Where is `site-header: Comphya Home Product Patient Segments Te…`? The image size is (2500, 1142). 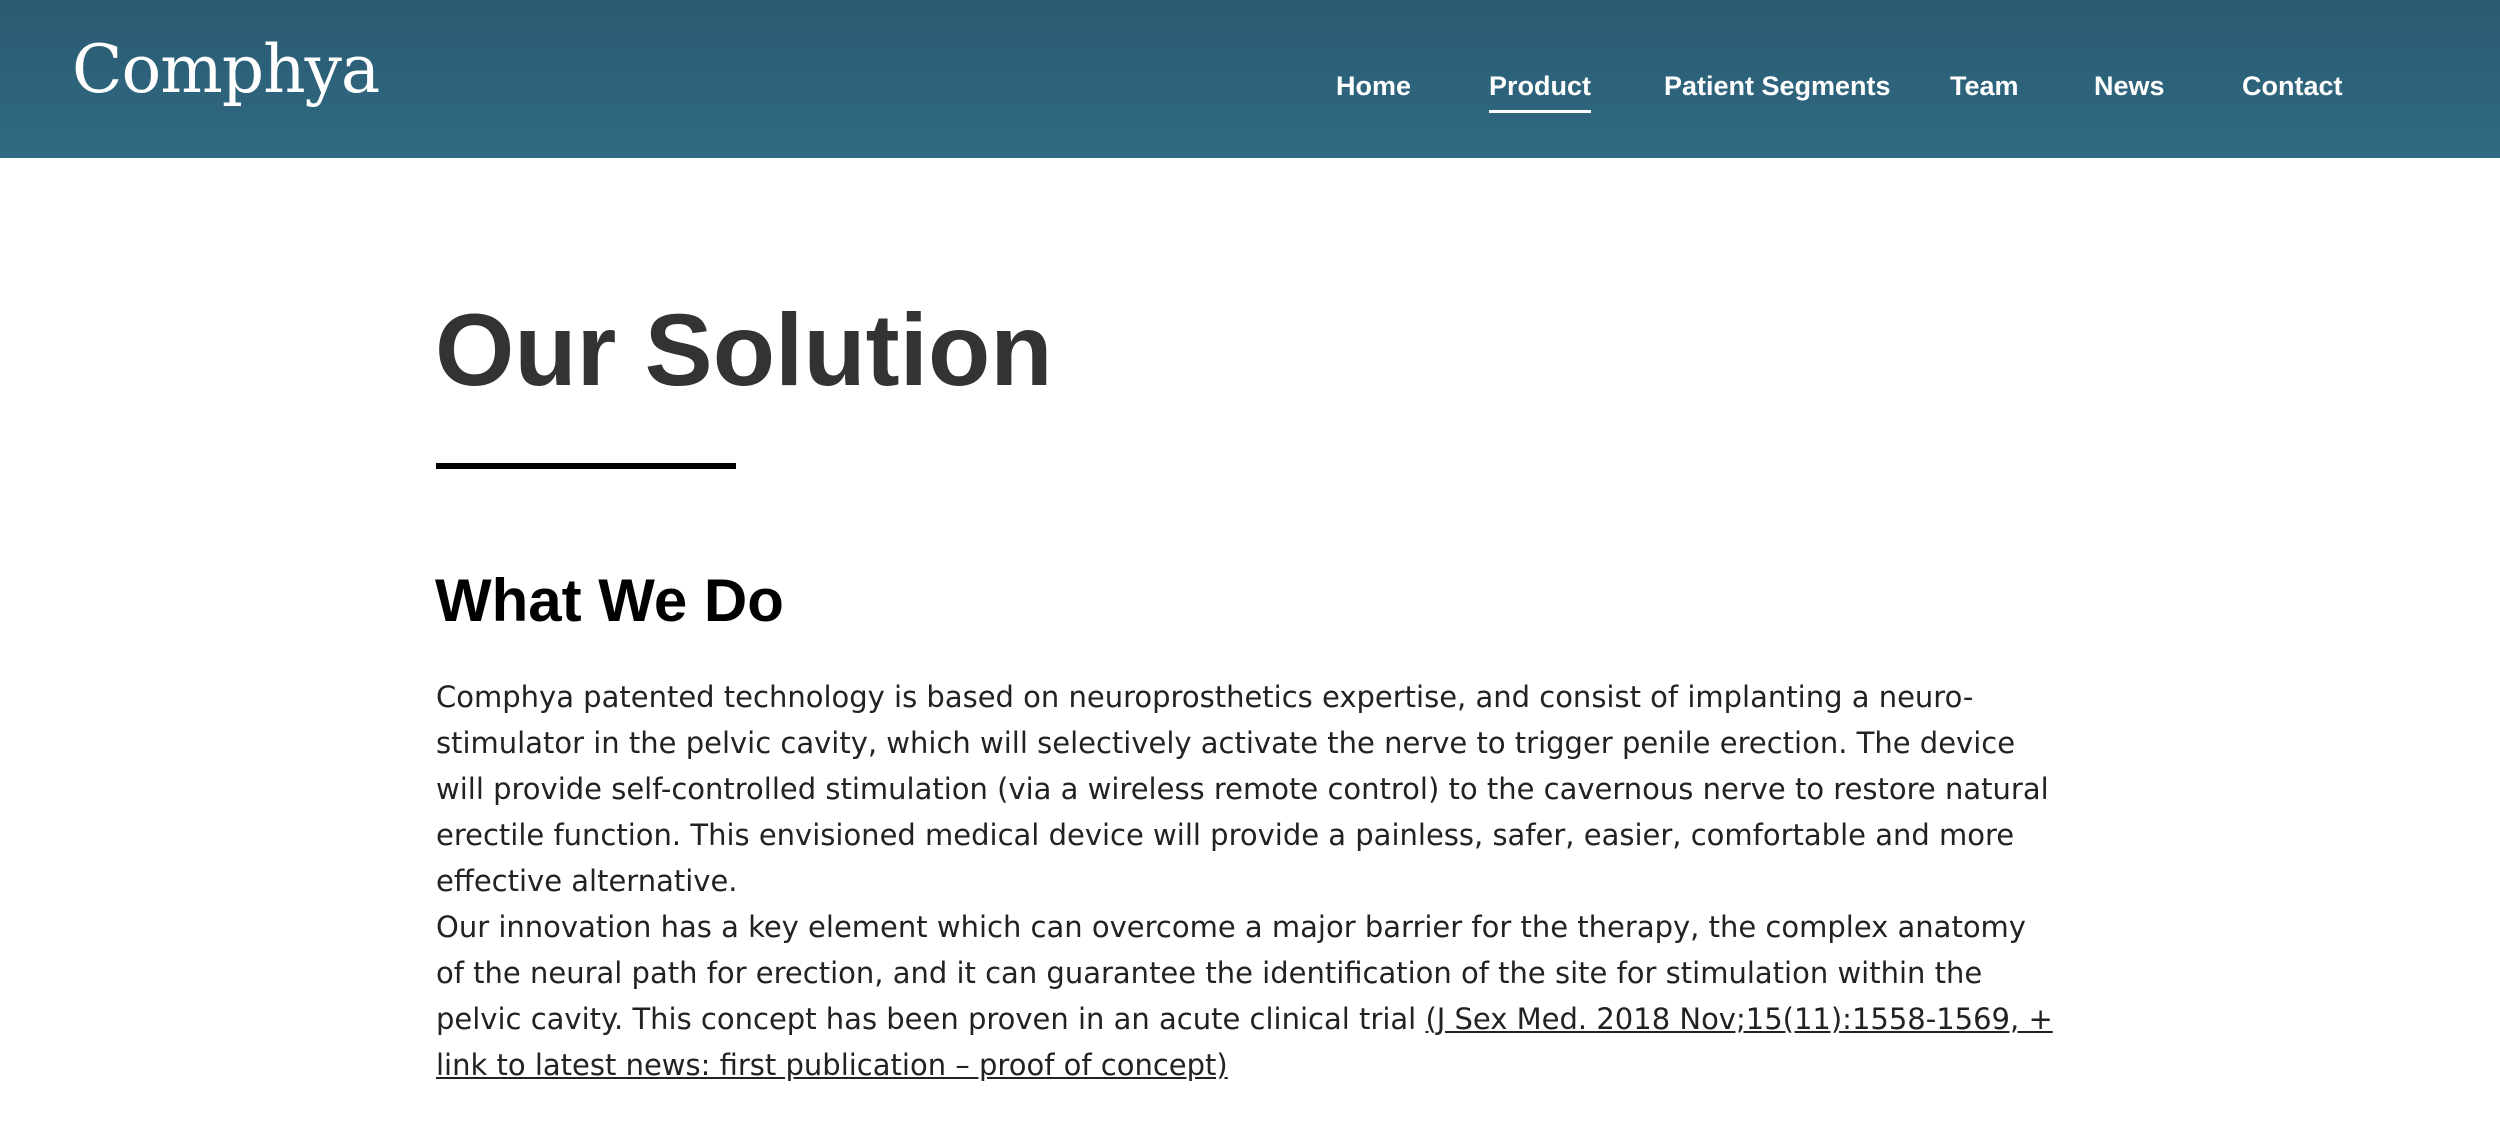
site-header: Comphya Home Product Patient Segments Te… is located at coordinates (1250, 79).